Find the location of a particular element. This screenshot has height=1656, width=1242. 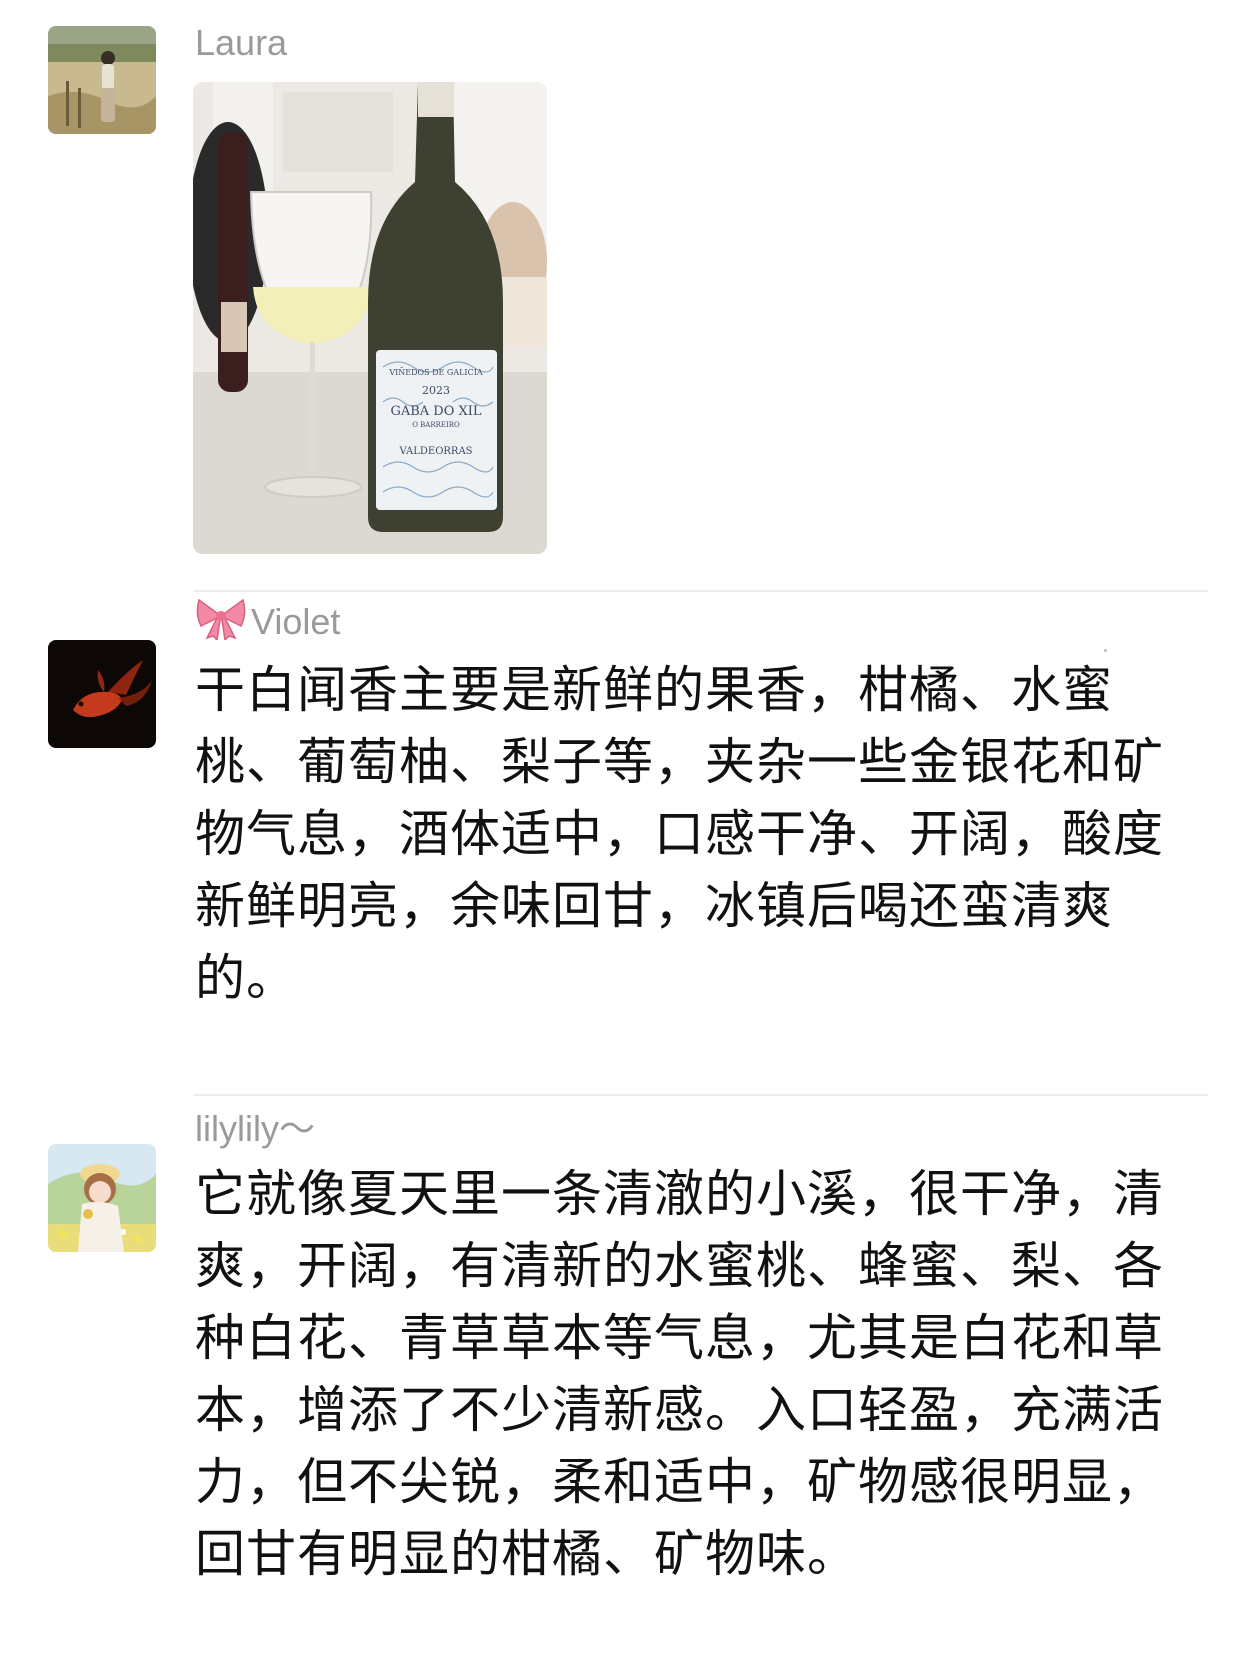

avatar-laura is located at coordinates (102, 80).